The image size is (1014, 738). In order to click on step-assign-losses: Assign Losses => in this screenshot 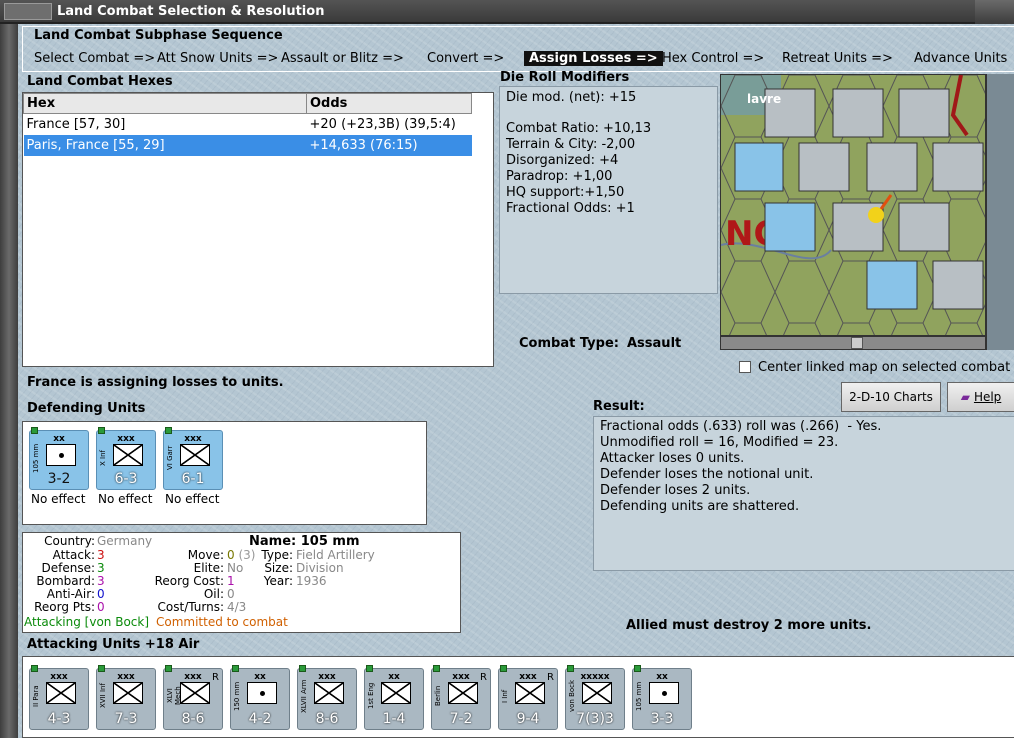, I will do `click(593, 58)`.